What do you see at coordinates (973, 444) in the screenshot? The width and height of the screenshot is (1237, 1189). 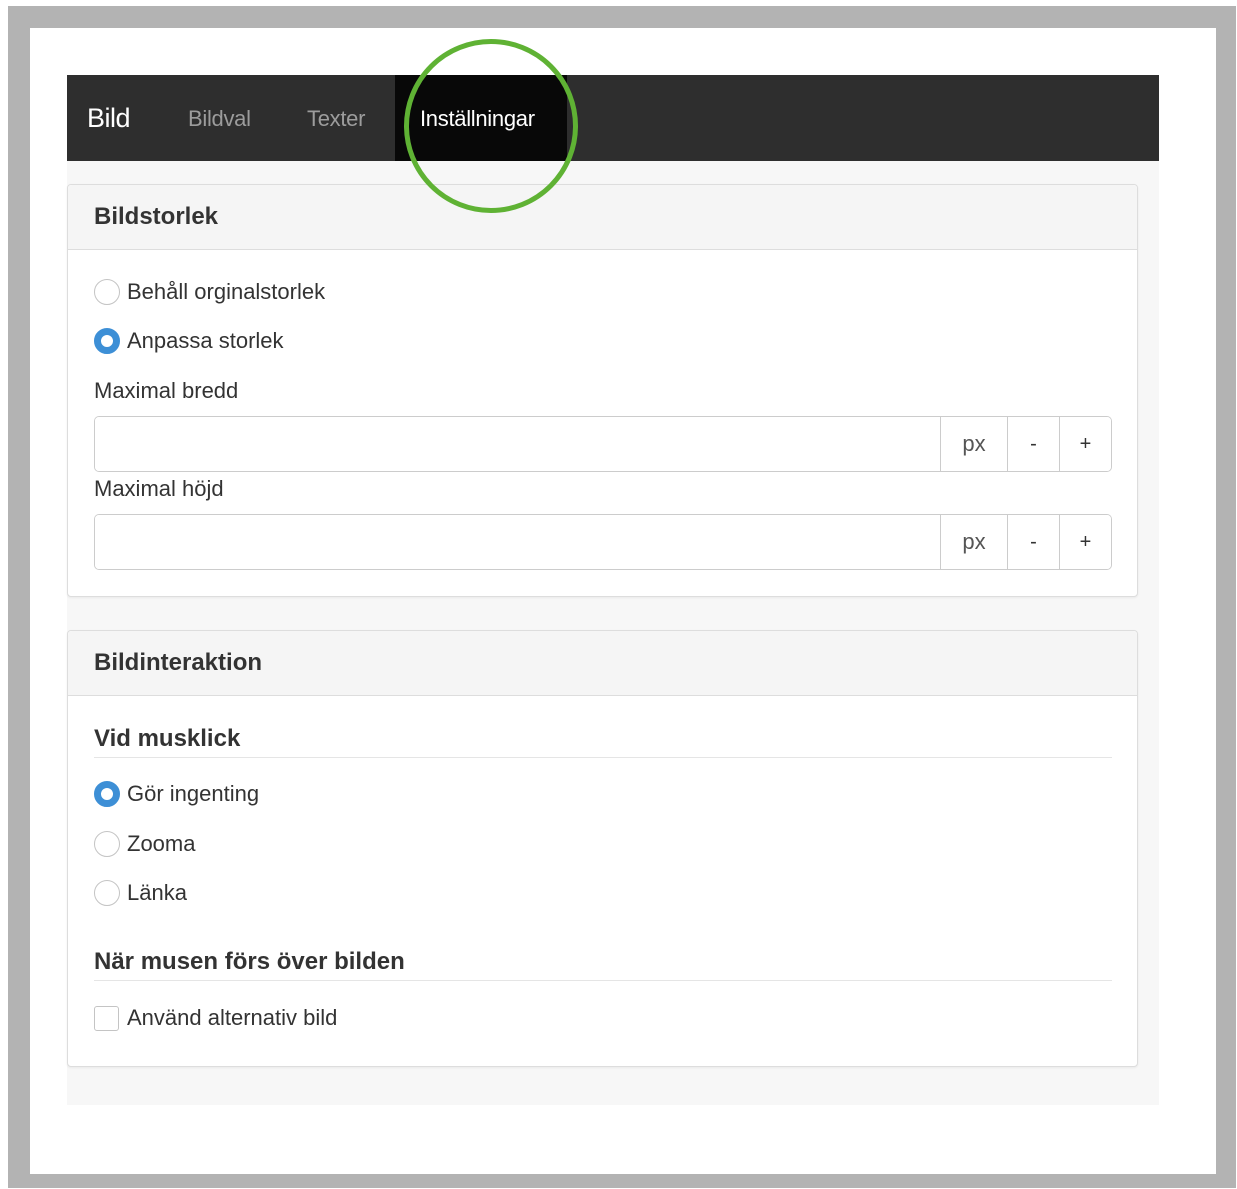 I see `max-width-unit: px` at bounding box center [973, 444].